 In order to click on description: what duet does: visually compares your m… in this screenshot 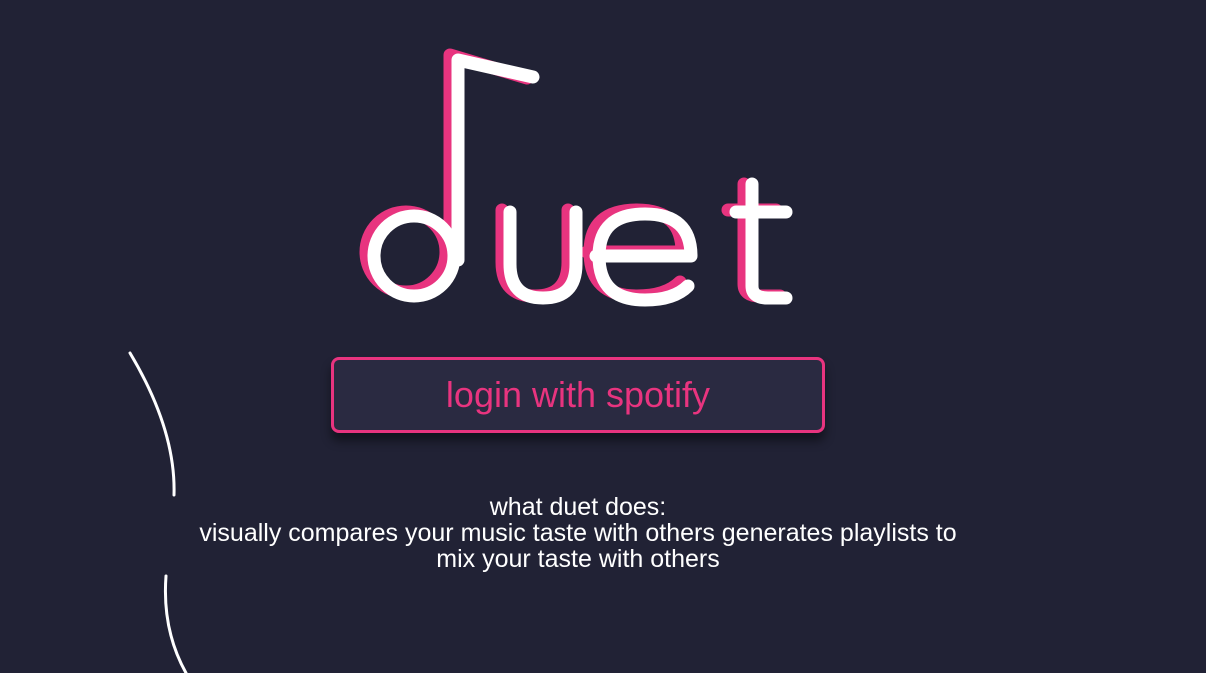, I will do `click(578, 533)`.